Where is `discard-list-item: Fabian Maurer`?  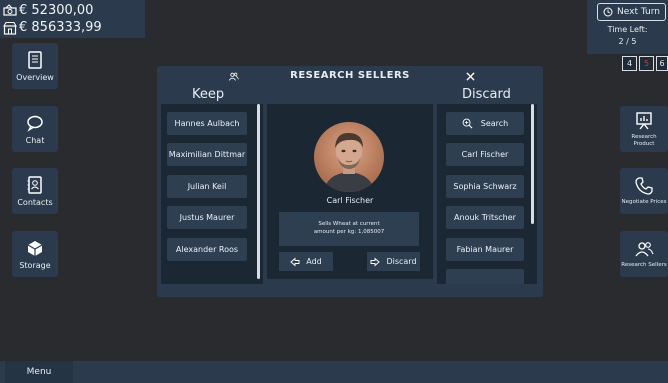
discard-list-item: Fabian Maurer is located at coordinates (485, 249).